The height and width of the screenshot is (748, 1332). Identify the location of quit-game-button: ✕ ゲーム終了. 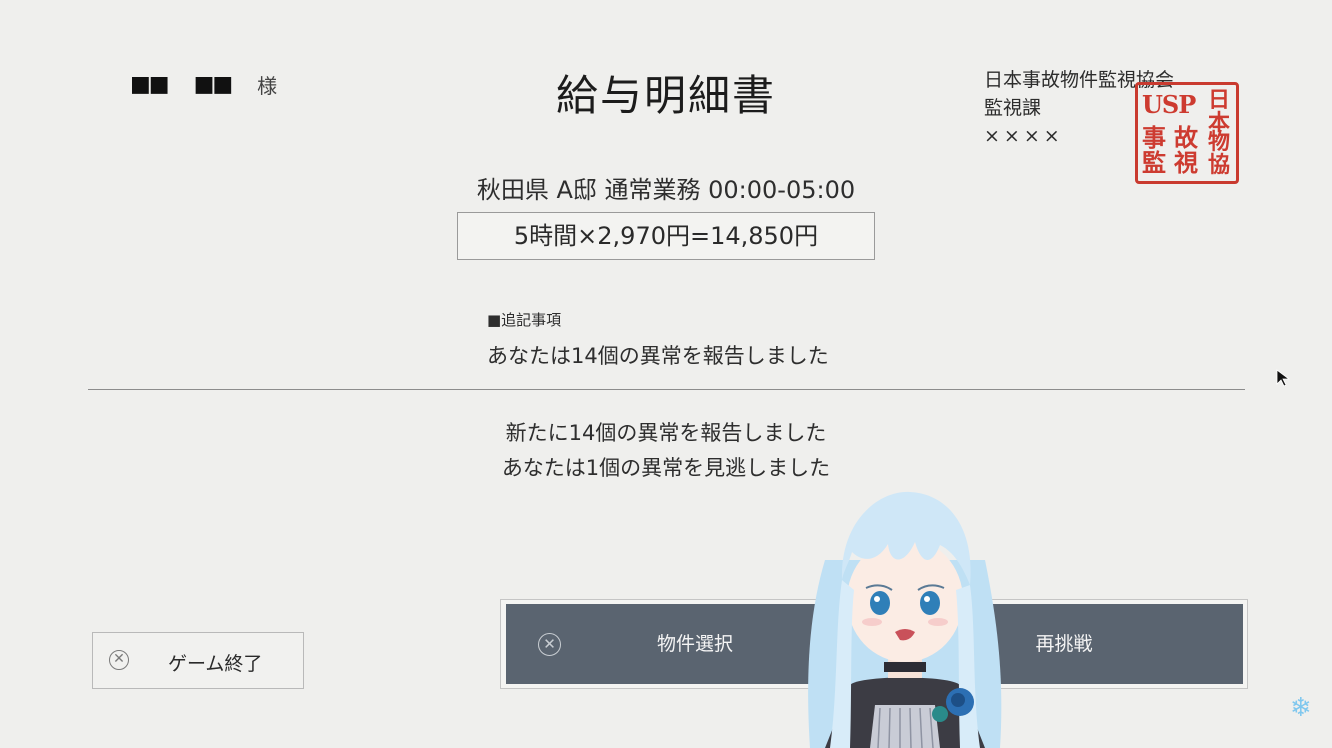
(198, 660).